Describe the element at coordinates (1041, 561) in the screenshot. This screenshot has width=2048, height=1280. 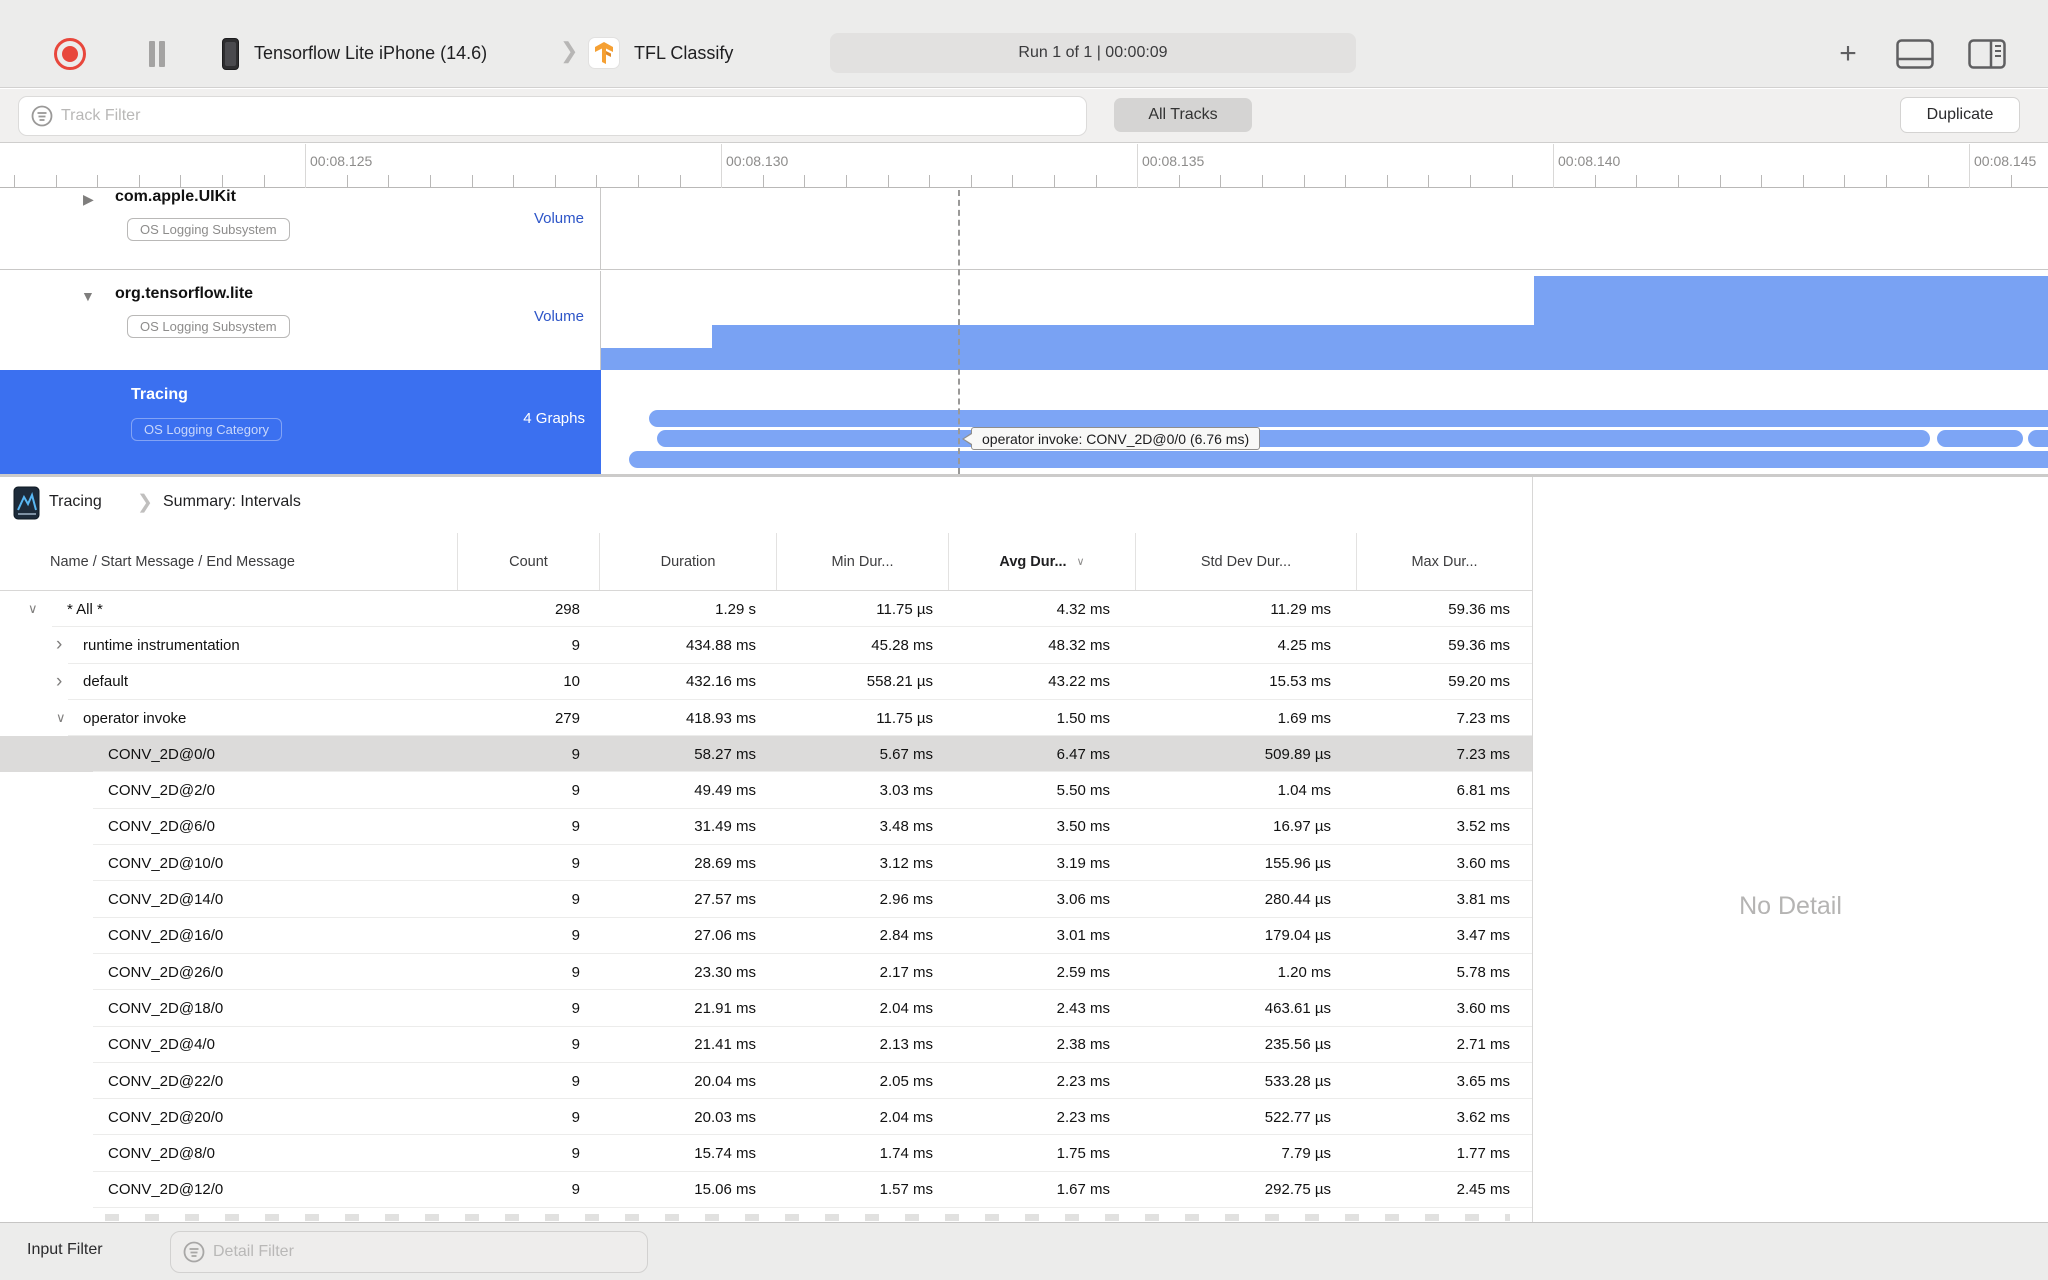
I see `column-header-avgdur: Avg Dur... ∨` at that location.